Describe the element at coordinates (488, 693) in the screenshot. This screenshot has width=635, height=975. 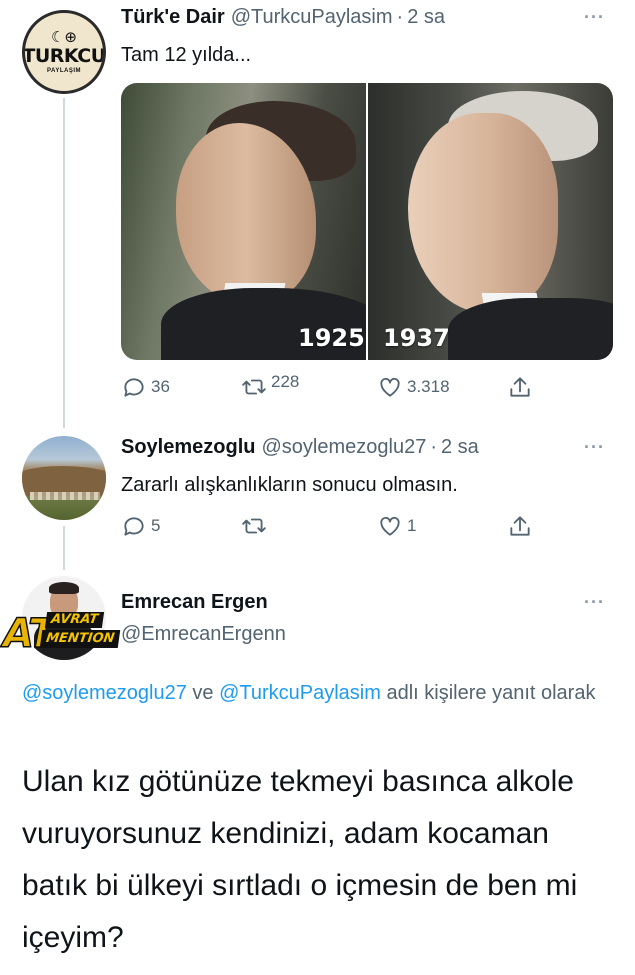
I see `reply-to-suffix: adlı kişilere yanıt olarak` at that location.